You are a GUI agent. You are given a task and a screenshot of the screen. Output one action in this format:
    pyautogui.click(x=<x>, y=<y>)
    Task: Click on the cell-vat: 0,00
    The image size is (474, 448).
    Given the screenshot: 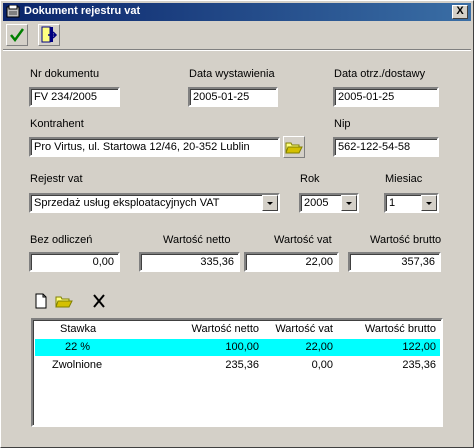 What is the action you would take?
    pyautogui.click(x=322, y=365)
    